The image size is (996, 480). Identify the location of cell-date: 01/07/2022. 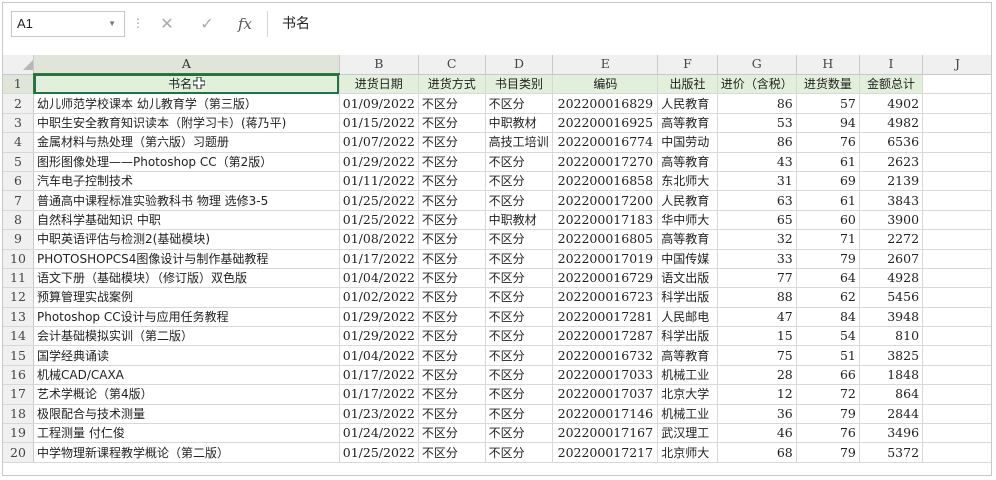
(379, 142).